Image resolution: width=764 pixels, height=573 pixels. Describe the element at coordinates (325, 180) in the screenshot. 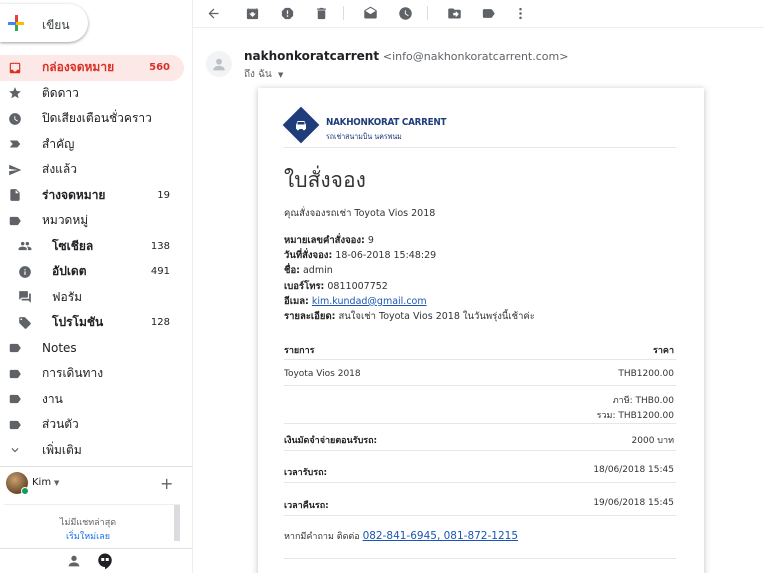

I see `order-title: ใบสั่งจอง` at that location.